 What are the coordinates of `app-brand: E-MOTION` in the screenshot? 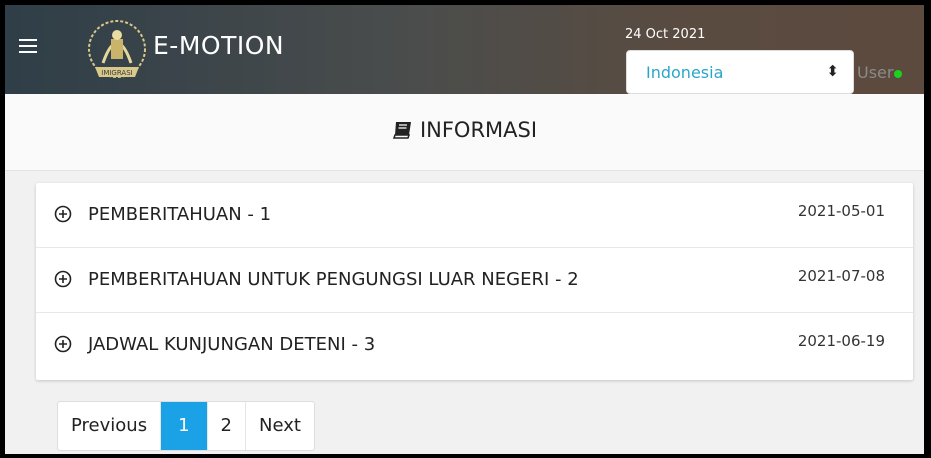 It's located at (219, 45).